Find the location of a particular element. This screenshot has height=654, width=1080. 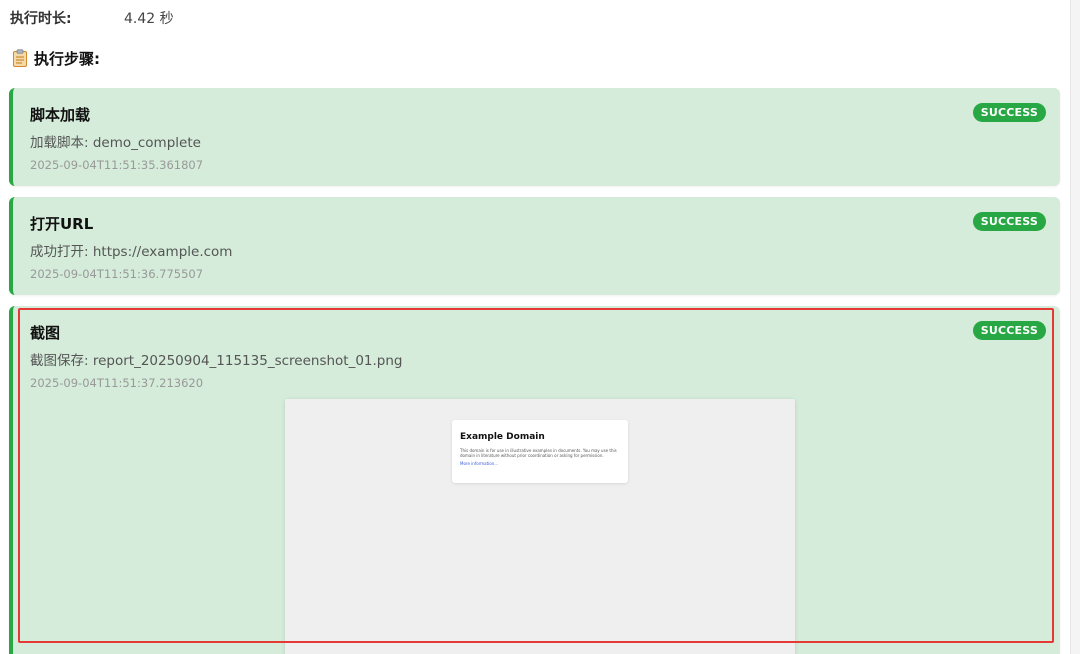

duration-row: 执行时长: 4.42 秒 is located at coordinates (92, 18).